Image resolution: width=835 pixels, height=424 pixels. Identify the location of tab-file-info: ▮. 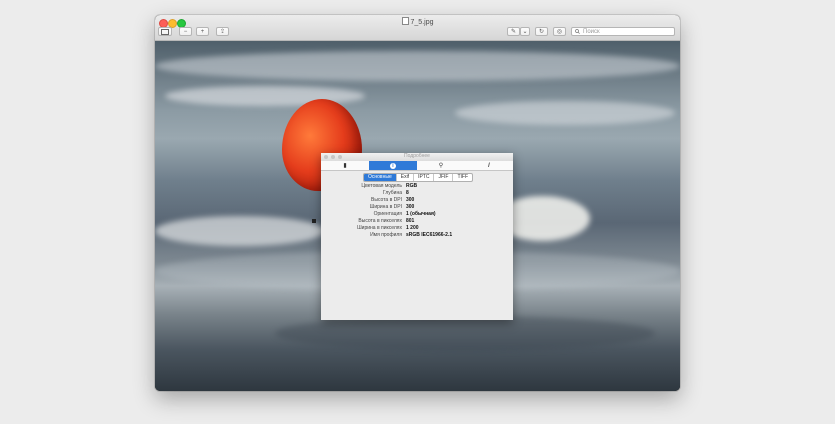
(345, 165).